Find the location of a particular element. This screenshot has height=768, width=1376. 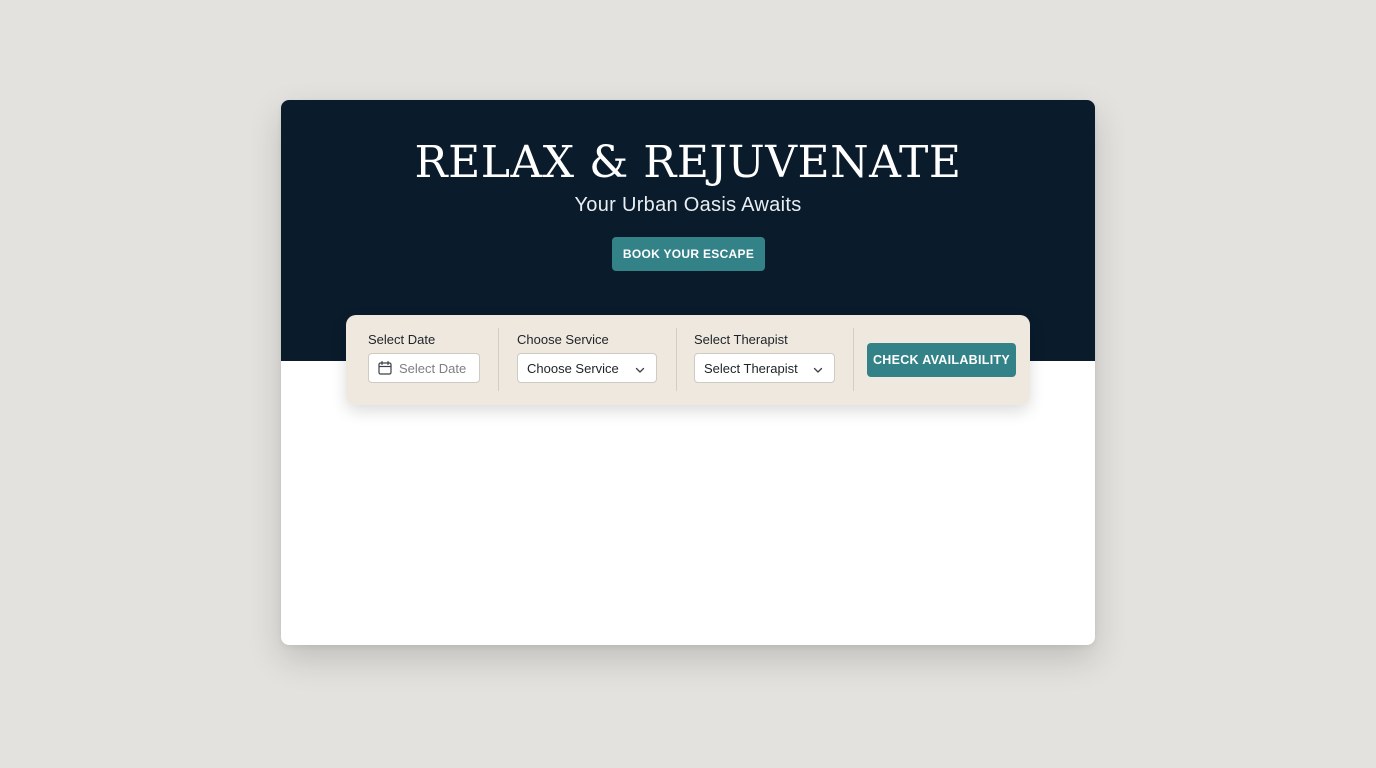

date-picker-input: Select Date is located at coordinates (424, 368).